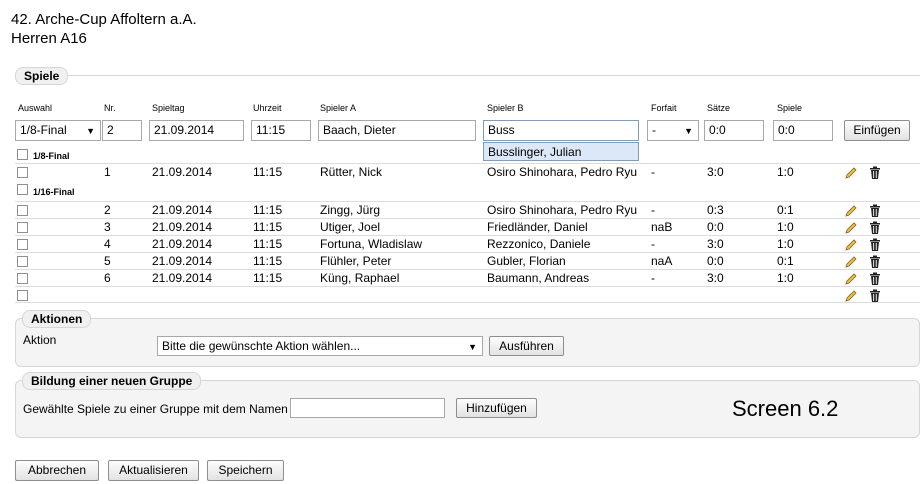 The width and height of the screenshot is (922, 484). Describe the element at coordinates (719, 108) in the screenshot. I see `col-saetze: Sätze` at that location.